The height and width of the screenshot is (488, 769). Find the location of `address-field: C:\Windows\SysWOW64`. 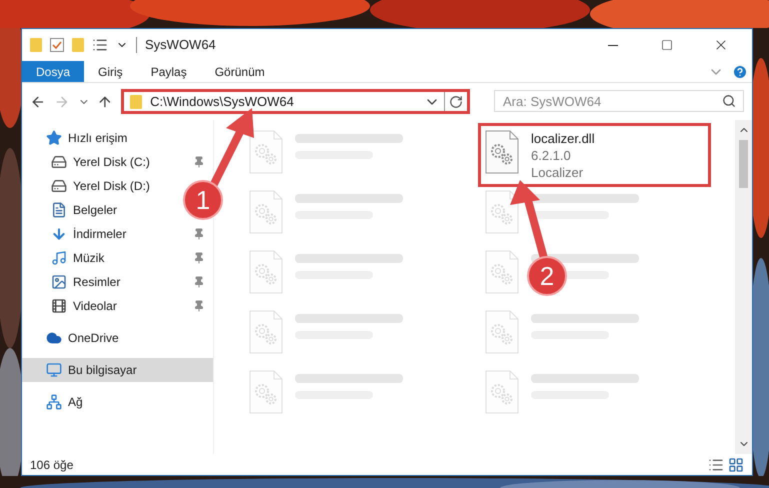

address-field: C:\Windows\SysWOW64 is located at coordinates (295, 101).